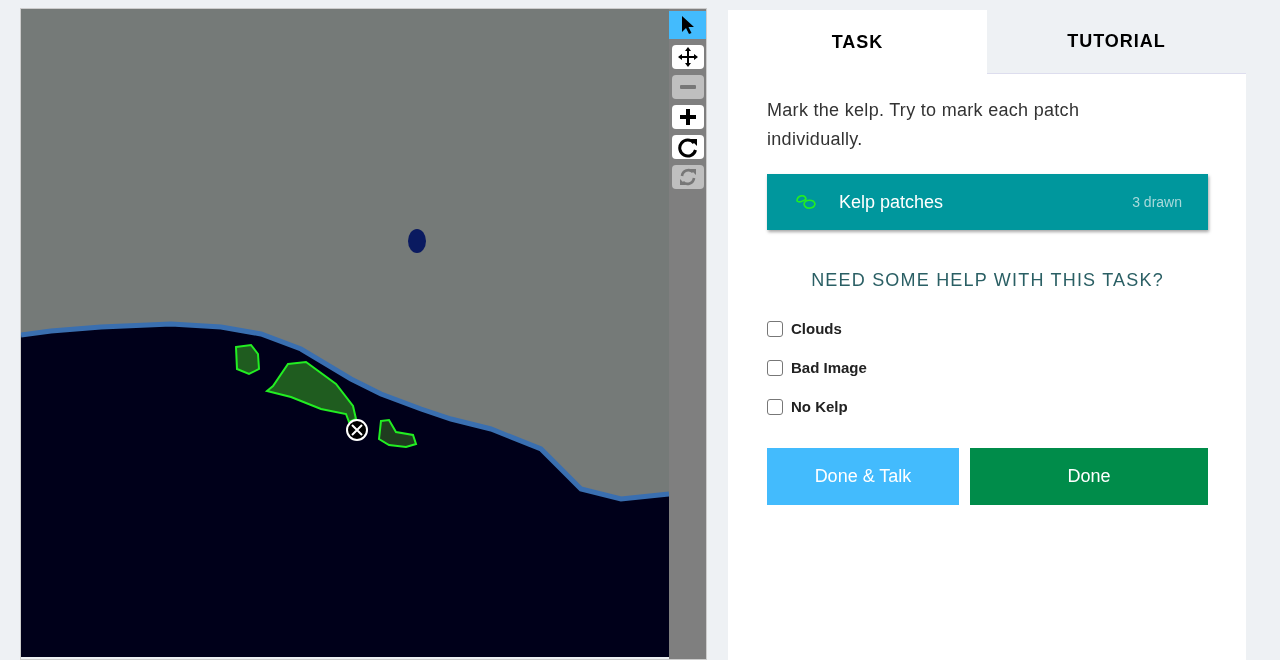 The width and height of the screenshot is (1280, 660). What do you see at coordinates (1116, 42) in the screenshot?
I see `tab: TUTORIAL` at bounding box center [1116, 42].